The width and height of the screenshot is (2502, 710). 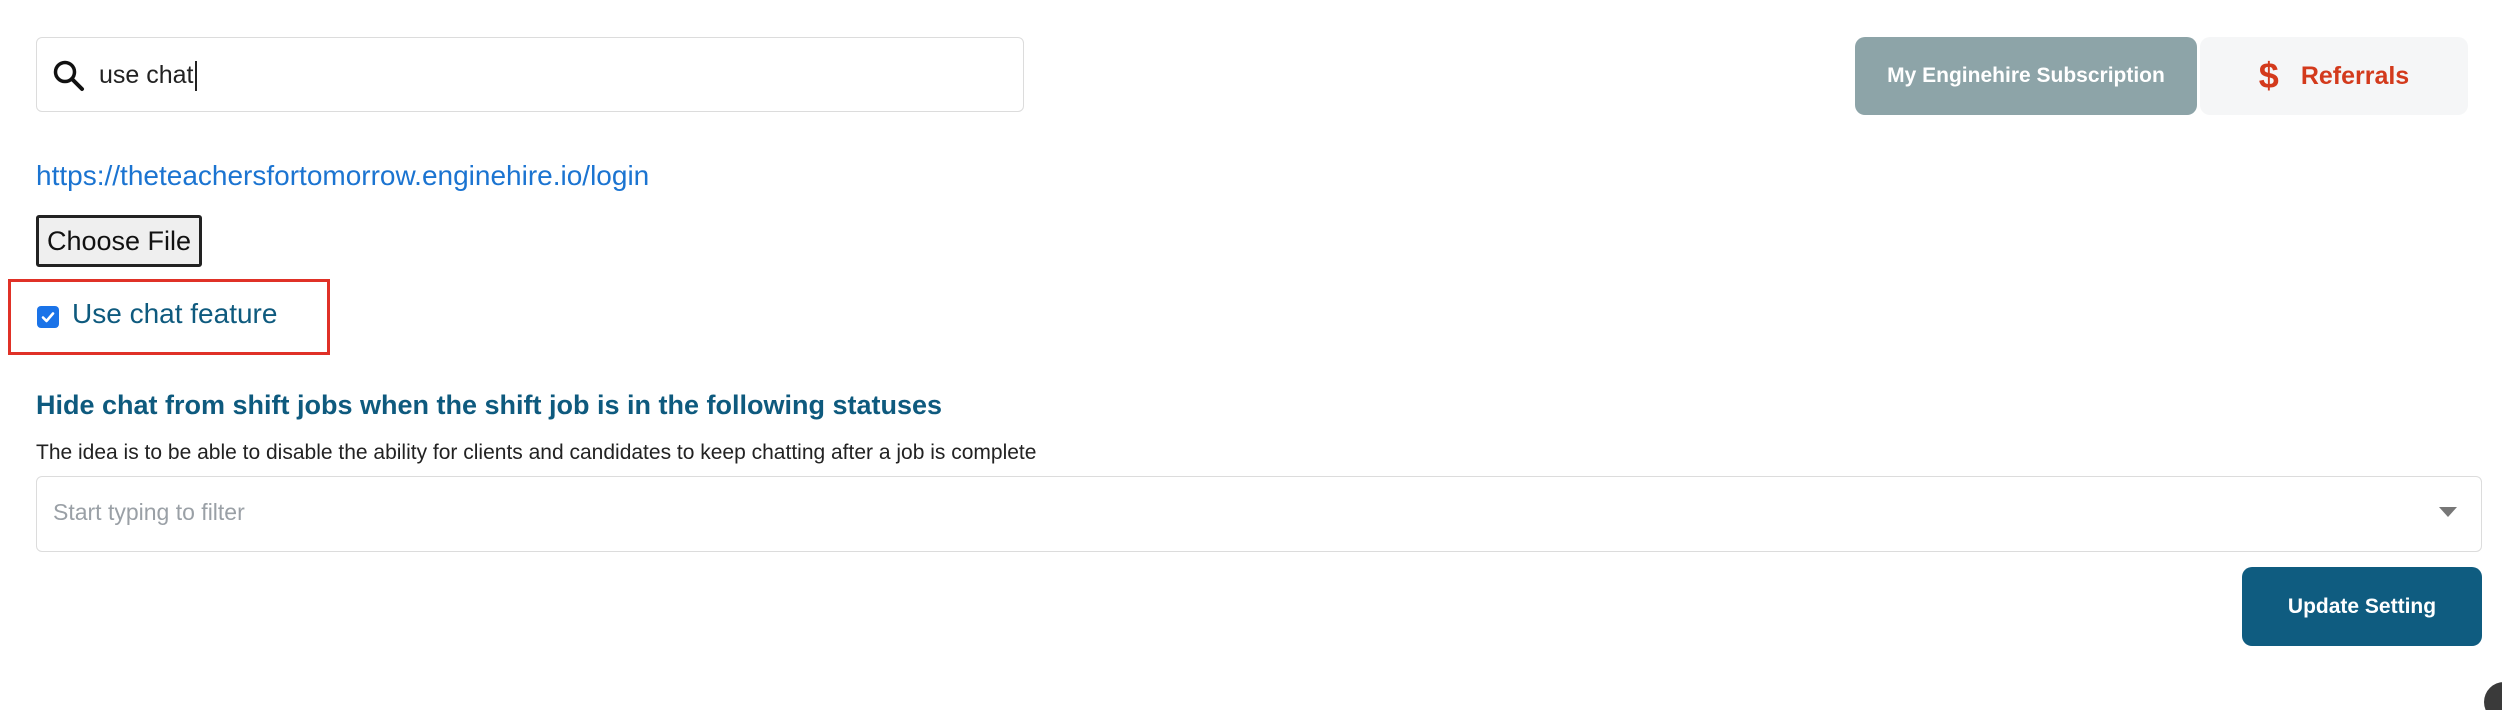 I want to click on search-input: use chat, so click(x=530, y=74).